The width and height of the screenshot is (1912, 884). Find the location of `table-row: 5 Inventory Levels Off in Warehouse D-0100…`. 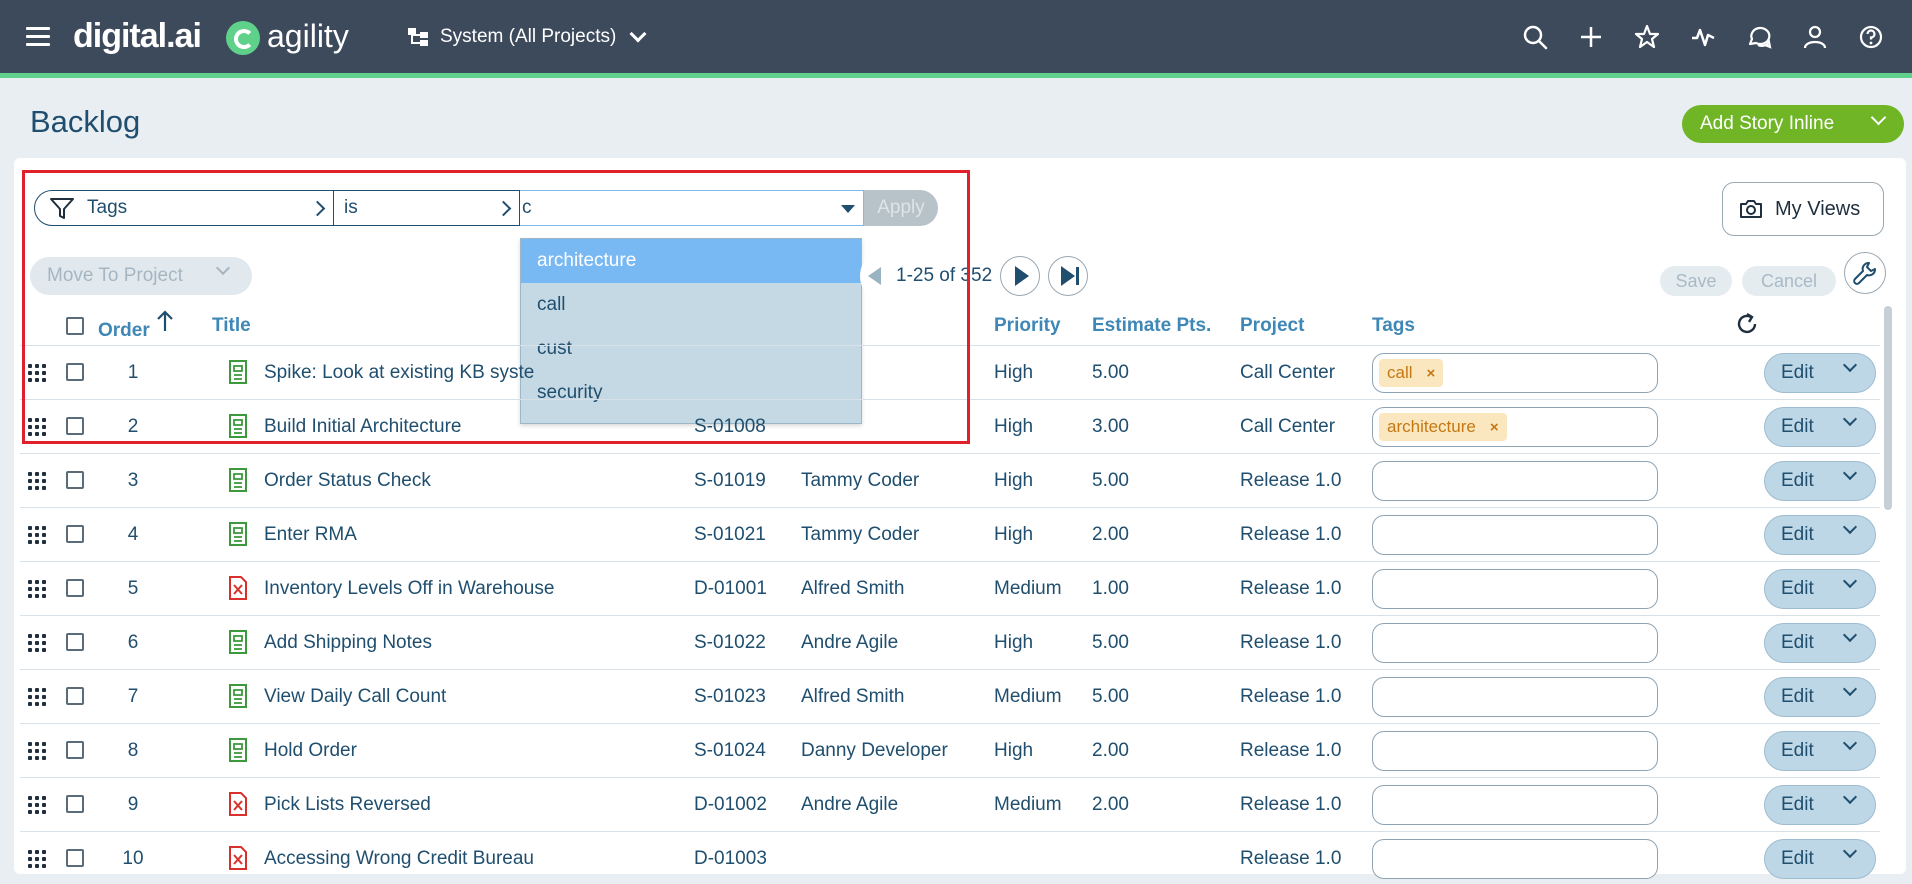

table-row: 5 Inventory Levels Off in Warehouse D-0100… is located at coordinates (950, 588).